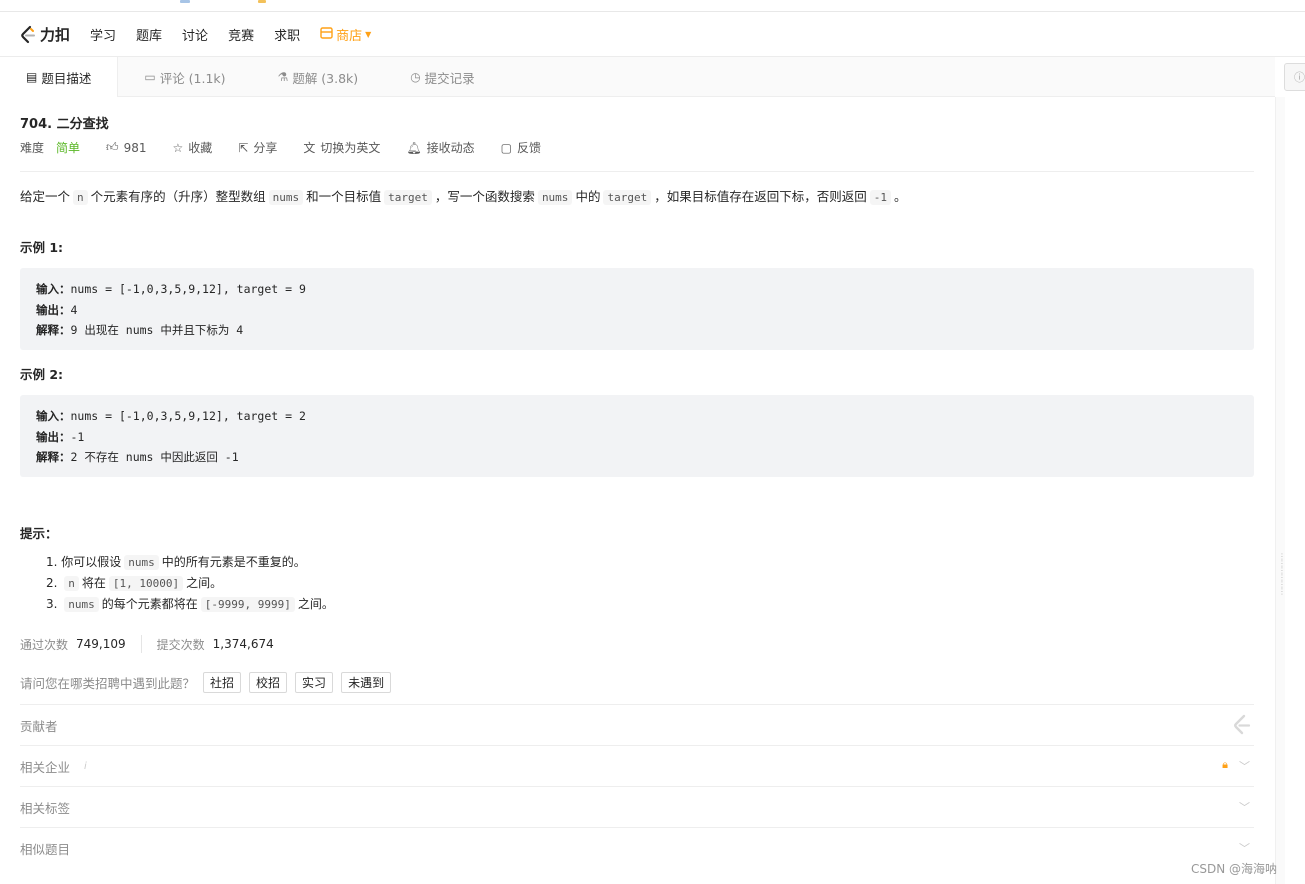  What do you see at coordinates (200, 148) in the screenshot?
I see `favorite-label: 收藏` at bounding box center [200, 148].